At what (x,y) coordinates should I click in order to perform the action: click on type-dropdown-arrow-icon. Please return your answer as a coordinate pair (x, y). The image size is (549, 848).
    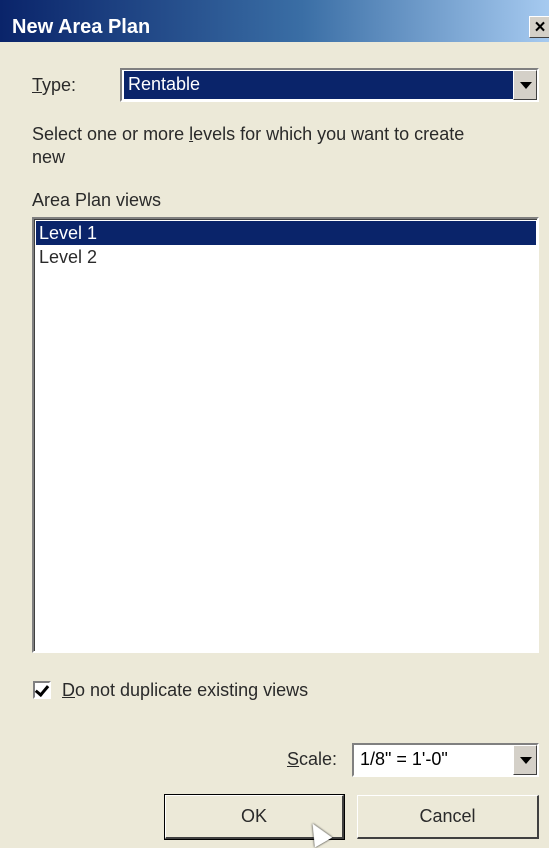
    Looking at the image, I should click on (525, 85).